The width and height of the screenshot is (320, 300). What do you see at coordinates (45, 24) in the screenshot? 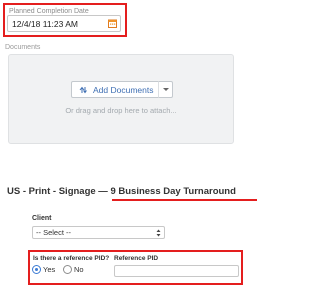
I see `planned-completion-value: 12/4/18 11:23 AM` at bounding box center [45, 24].